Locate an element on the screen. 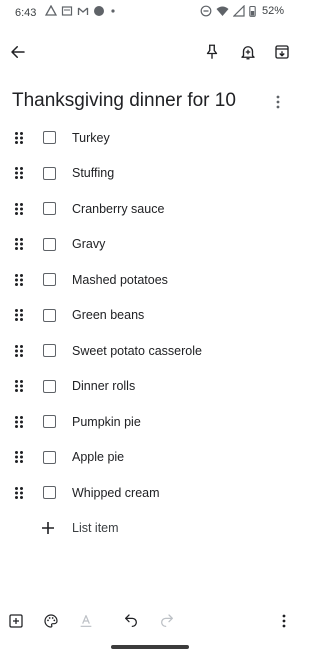 The width and height of the screenshot is (320, 654). list-item: Cranberry sauce is located at coordinates (150, 209).